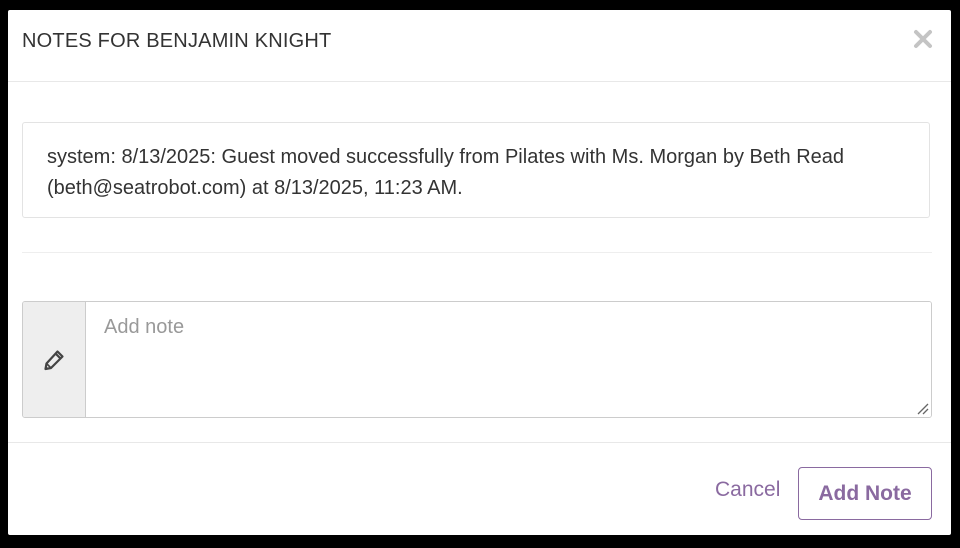 The image size is (960, 548). Describe the element at coordinates (479, 46) in the screenshot. I see `modal-header: NOTES FOR BENJAMIN KNIGHT` at that location.